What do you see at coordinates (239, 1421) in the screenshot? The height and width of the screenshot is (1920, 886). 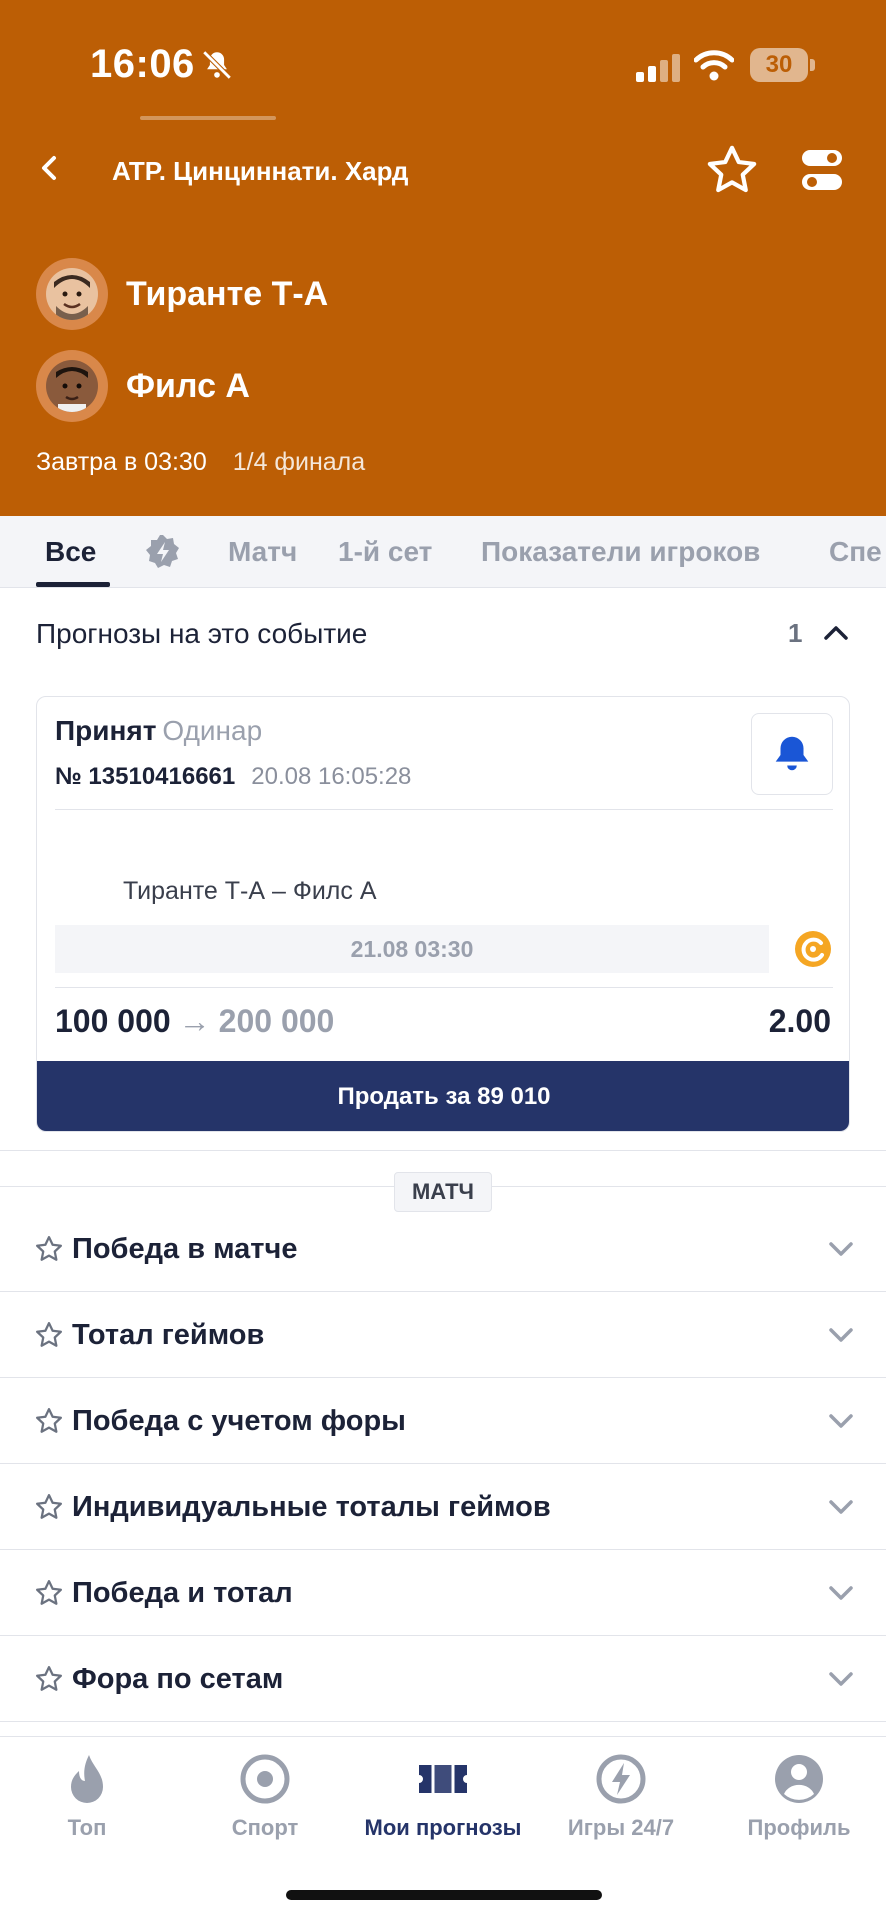 I see `market-label: Победа с учетом форы` at bounding box center [239, 1421].